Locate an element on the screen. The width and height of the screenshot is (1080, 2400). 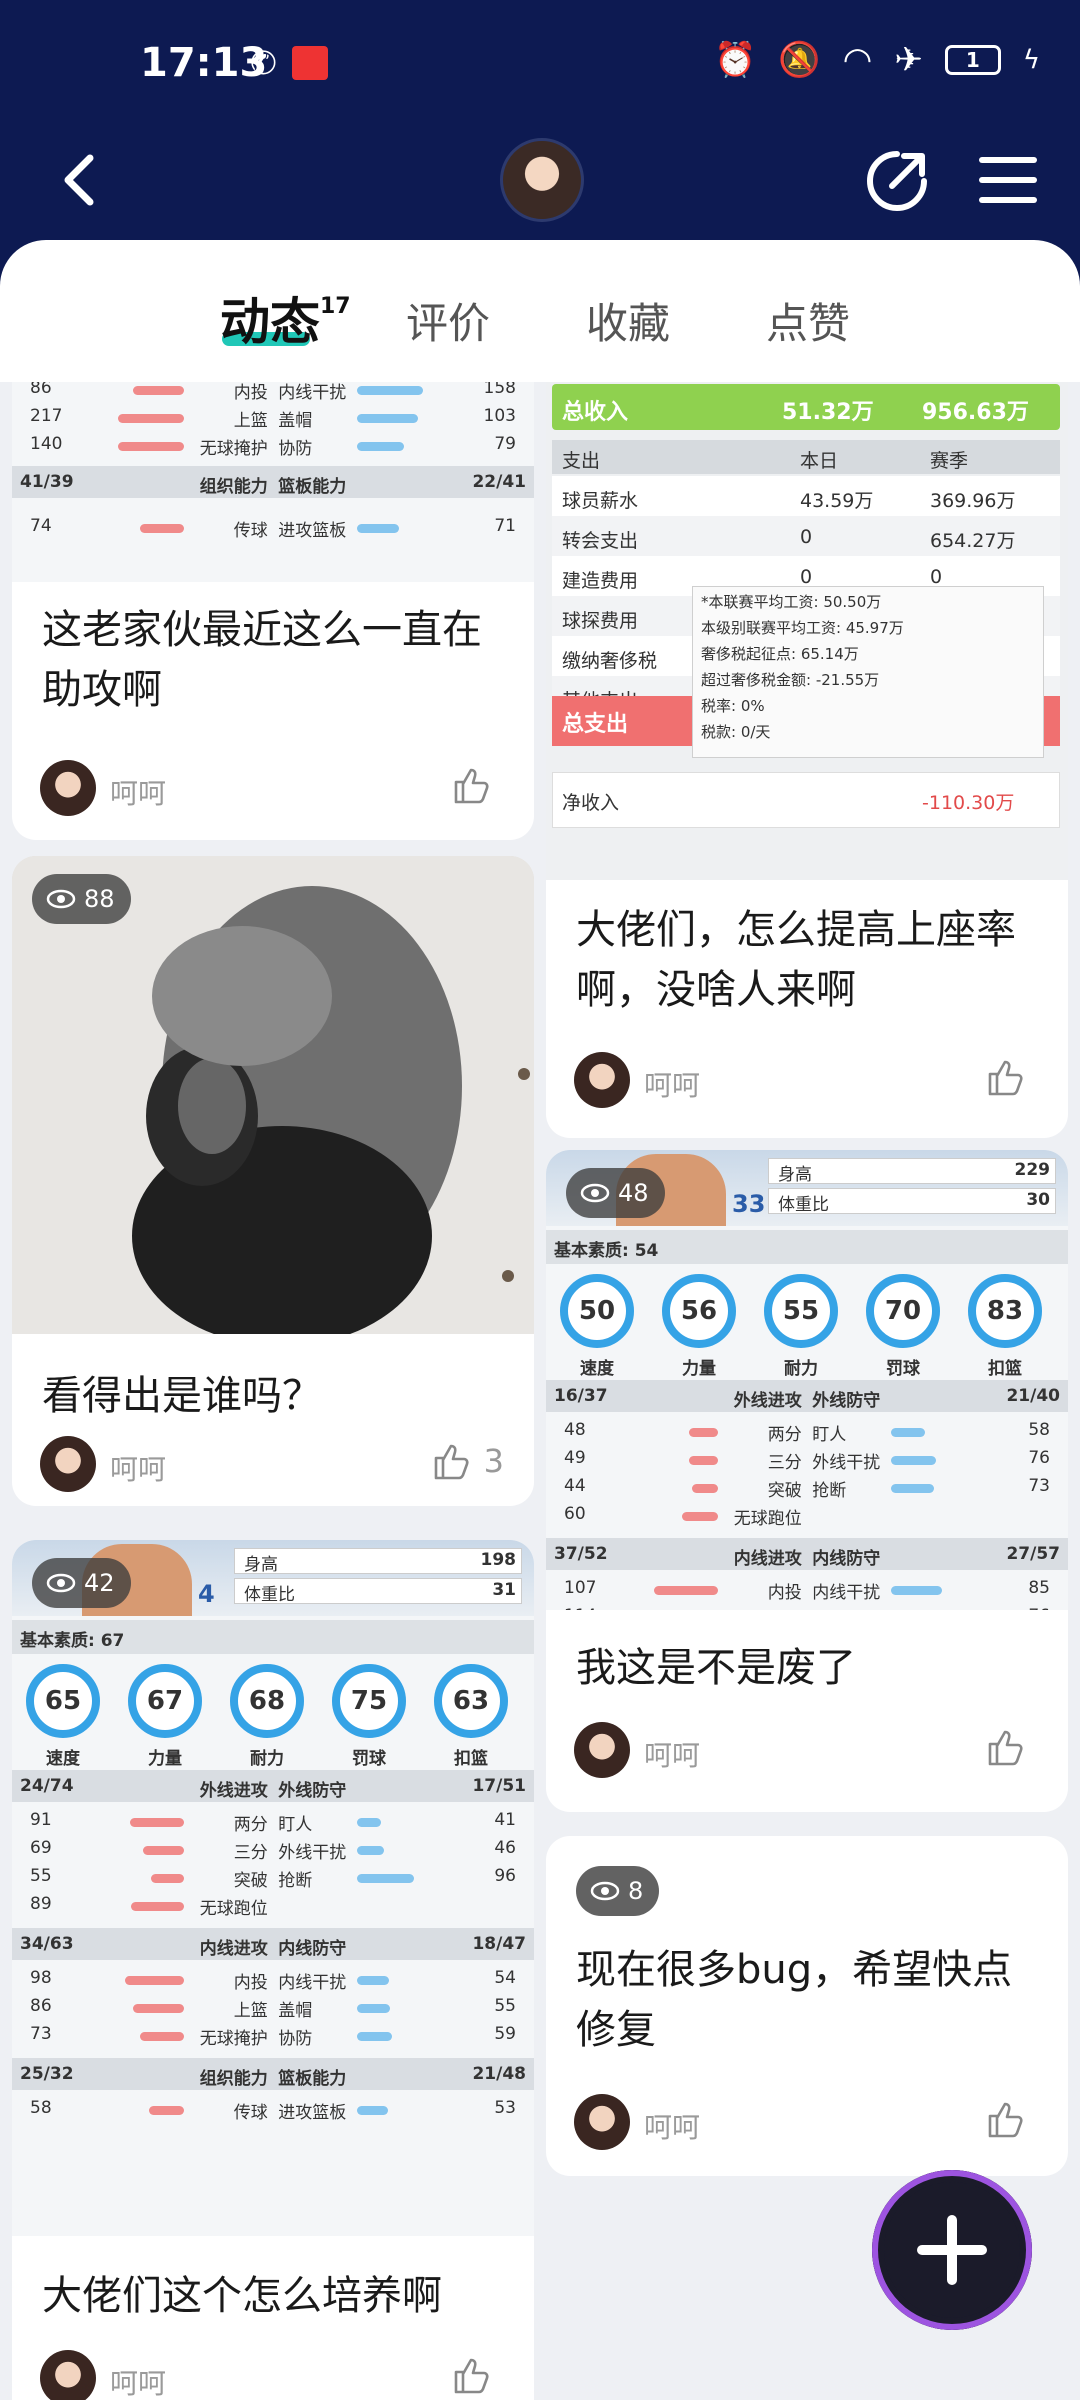
tab-favorites: 收藏 is located at coordinates (628, 320).